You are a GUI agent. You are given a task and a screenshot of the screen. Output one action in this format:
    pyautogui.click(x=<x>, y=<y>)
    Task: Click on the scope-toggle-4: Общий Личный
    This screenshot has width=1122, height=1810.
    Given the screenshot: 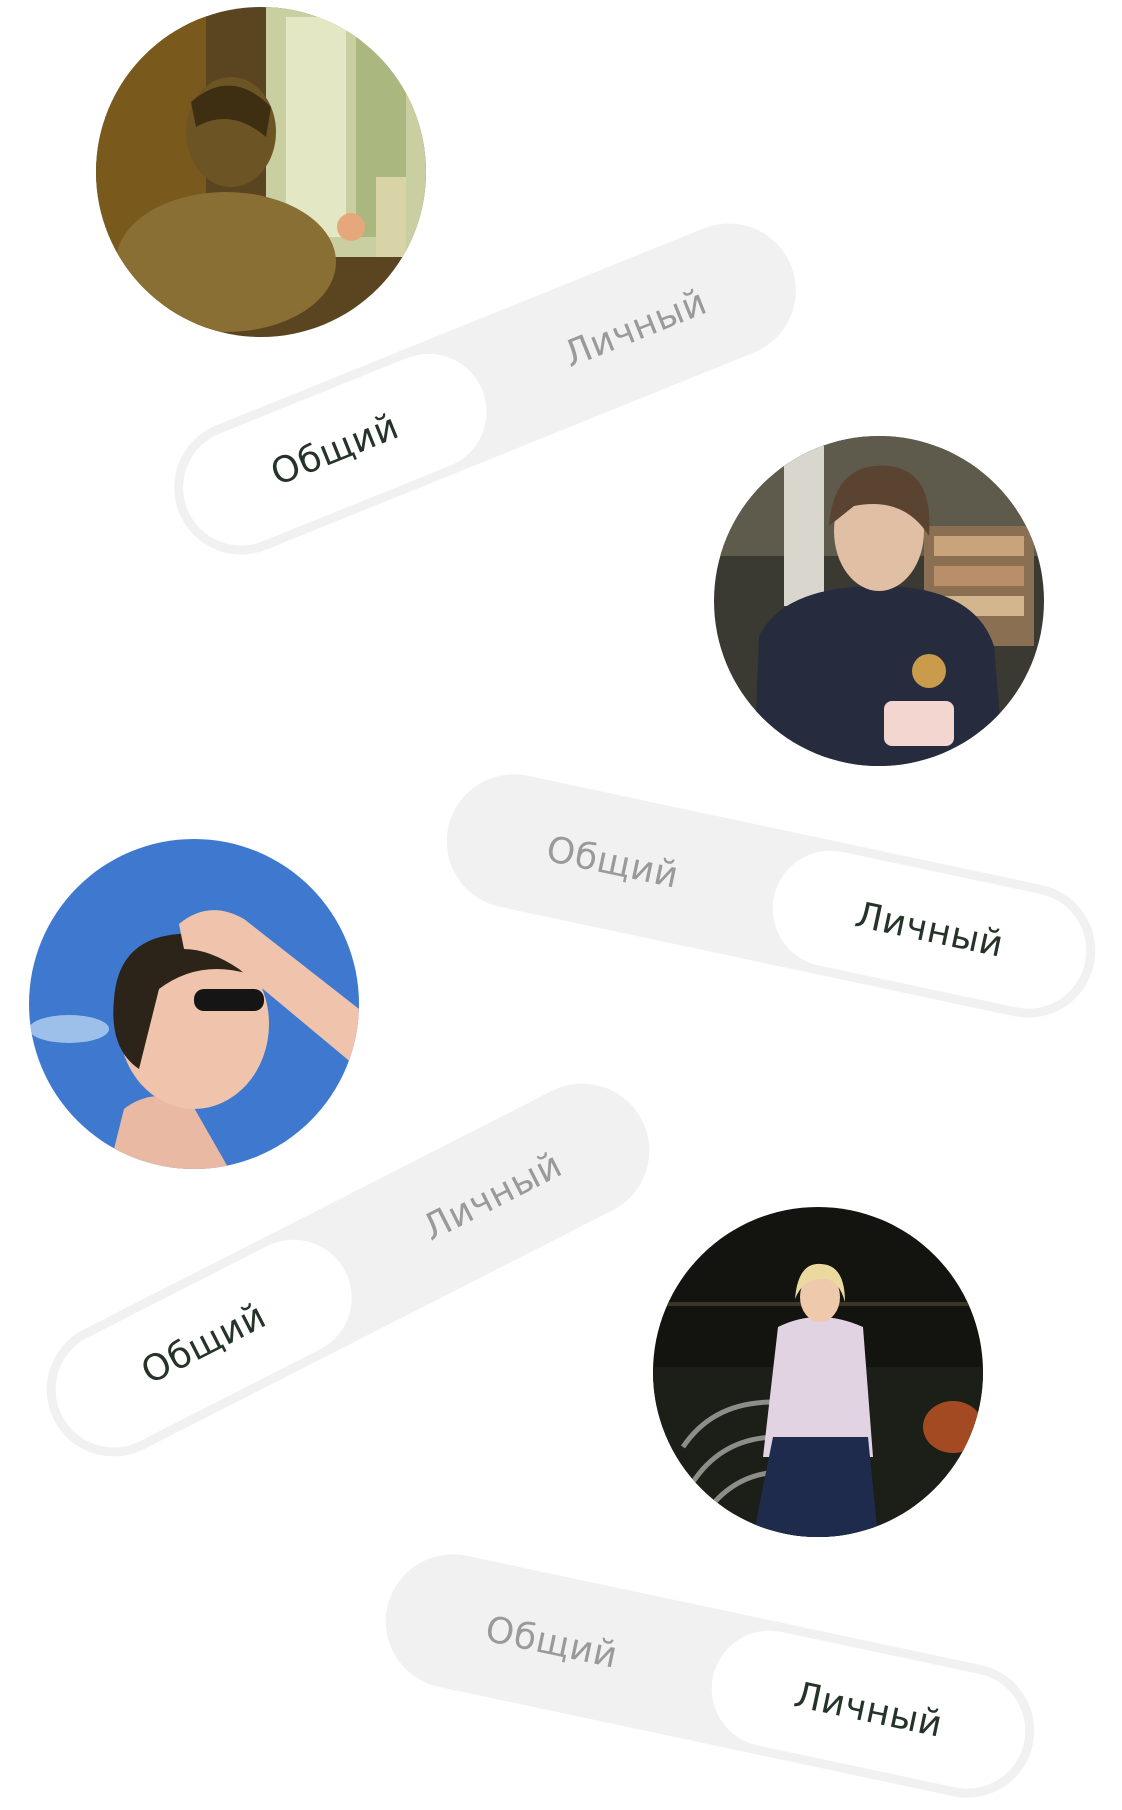 What is the action you would take?
    pyautogui.click(x=710, y=1675)
    